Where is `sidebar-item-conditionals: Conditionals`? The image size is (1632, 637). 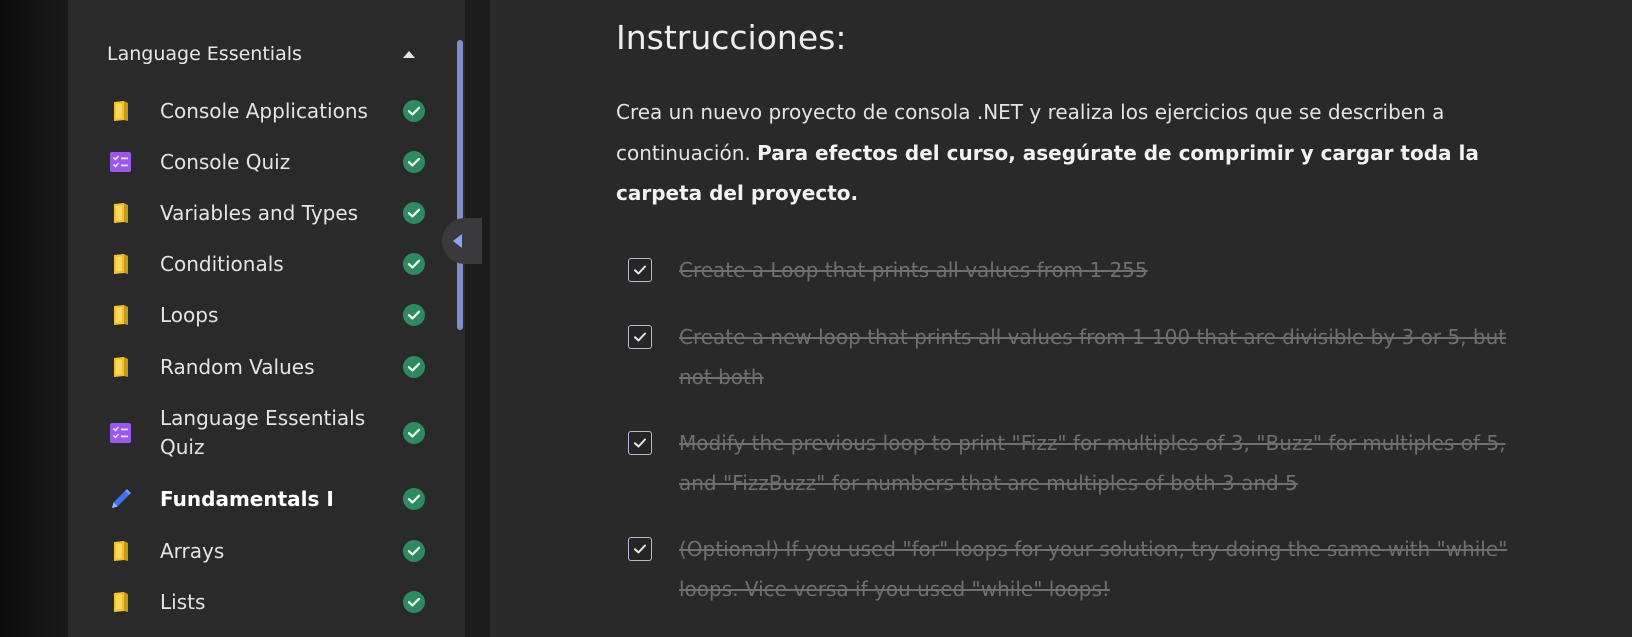
sidebar-item-conditionals: Conditionals is located at coordinates (267, 264).